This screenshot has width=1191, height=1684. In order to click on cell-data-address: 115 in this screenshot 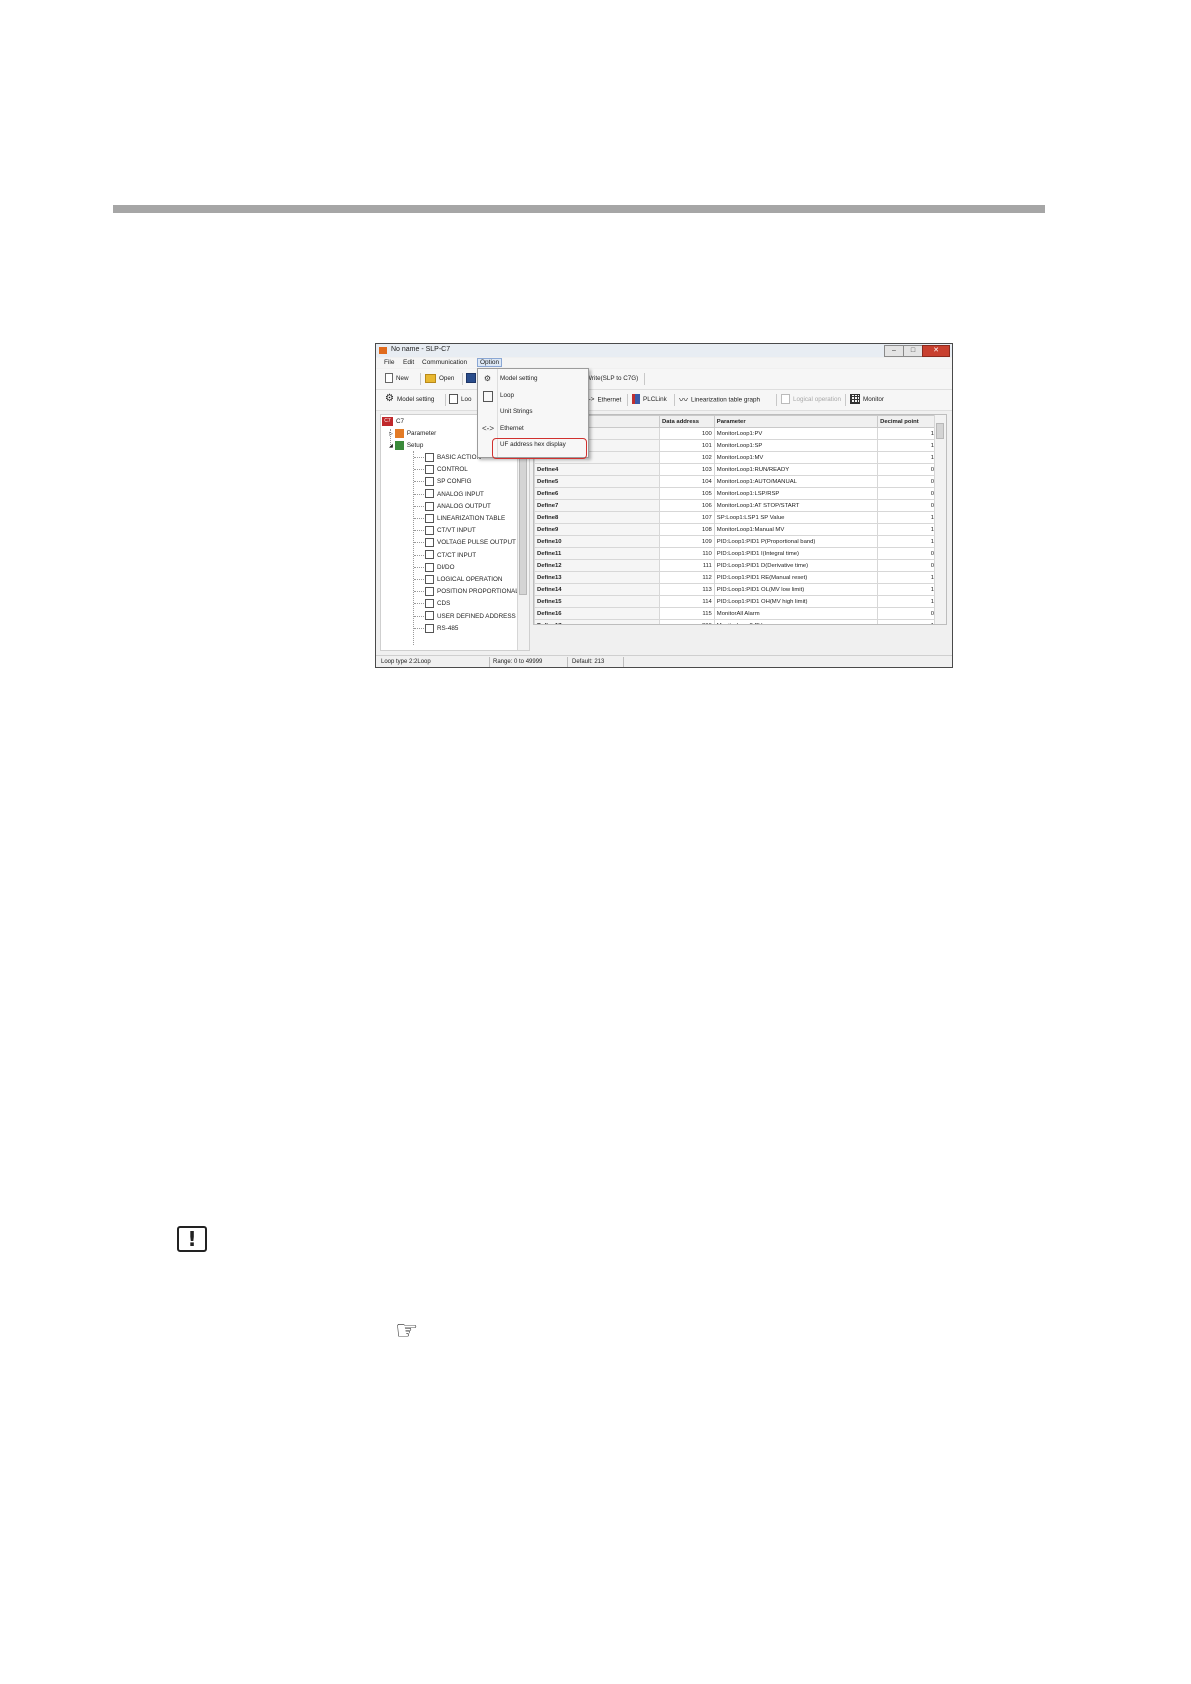, I will do `click(687, 613)`.